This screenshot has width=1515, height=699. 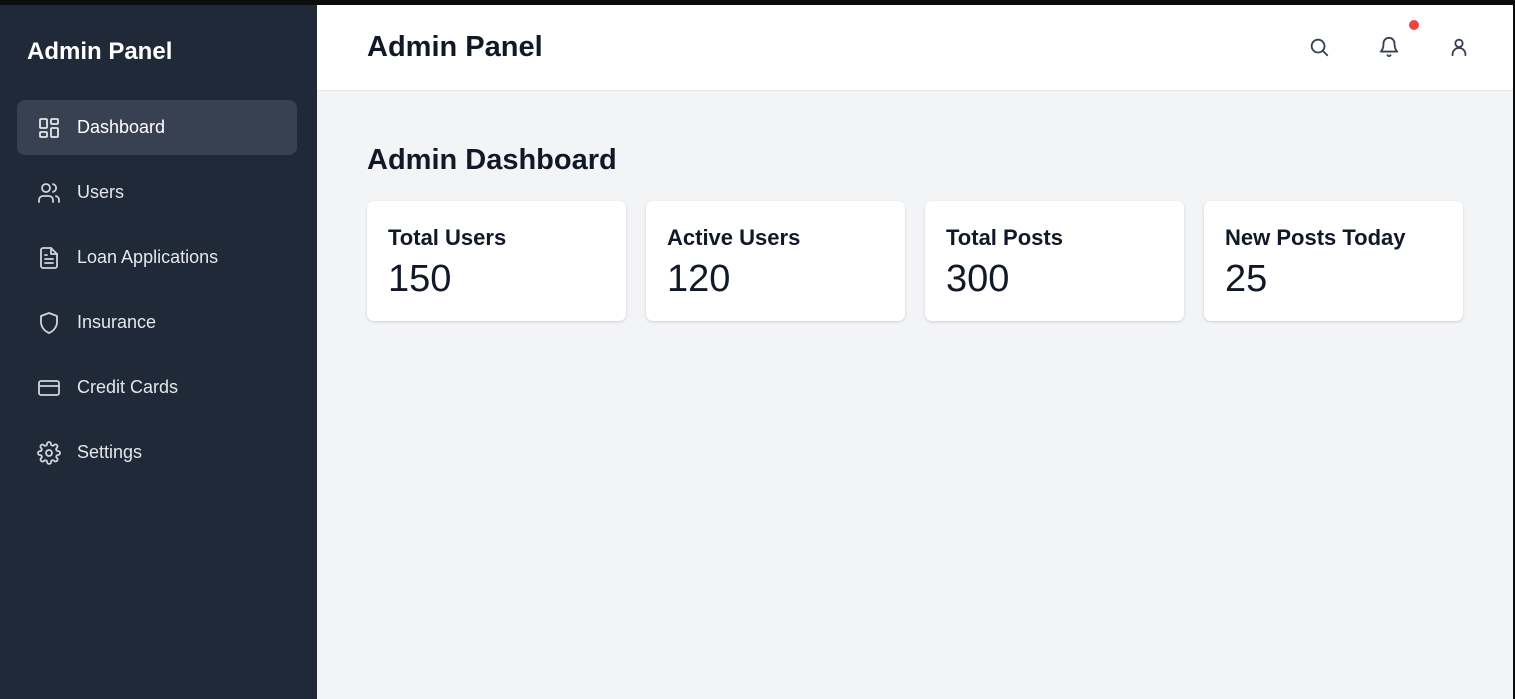 I want to click on users-icon, so click(x=49, y=193).